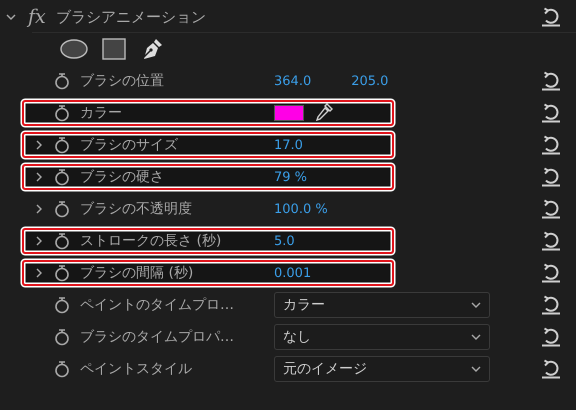 The image size is (576, 410). What do you see at coordinates (301, 209) in the screenshot?
I see `value-field: 100.0 %` at bounding box center [301, 209].